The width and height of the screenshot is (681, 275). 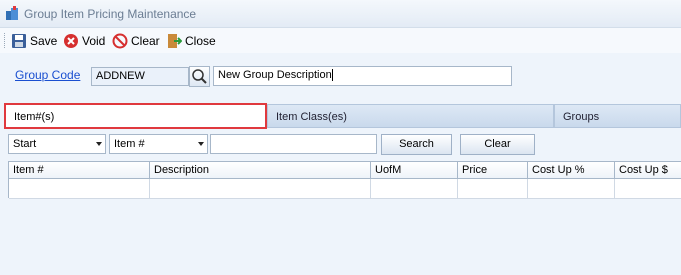 I want to click on search-icon, so click(x=199, y=76).